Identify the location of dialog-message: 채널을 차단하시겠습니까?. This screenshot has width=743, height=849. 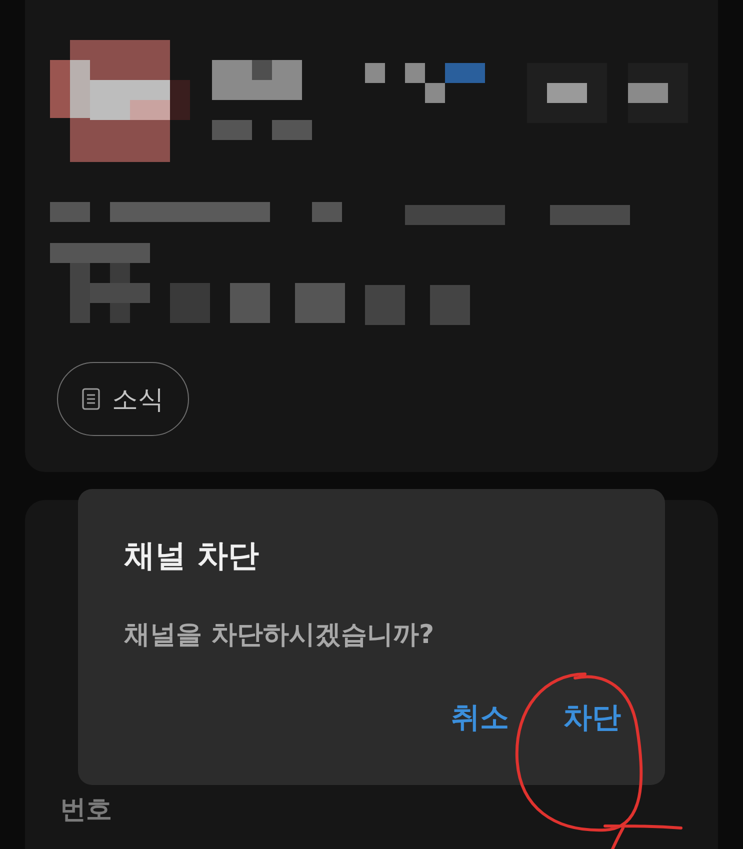
(280, 635).